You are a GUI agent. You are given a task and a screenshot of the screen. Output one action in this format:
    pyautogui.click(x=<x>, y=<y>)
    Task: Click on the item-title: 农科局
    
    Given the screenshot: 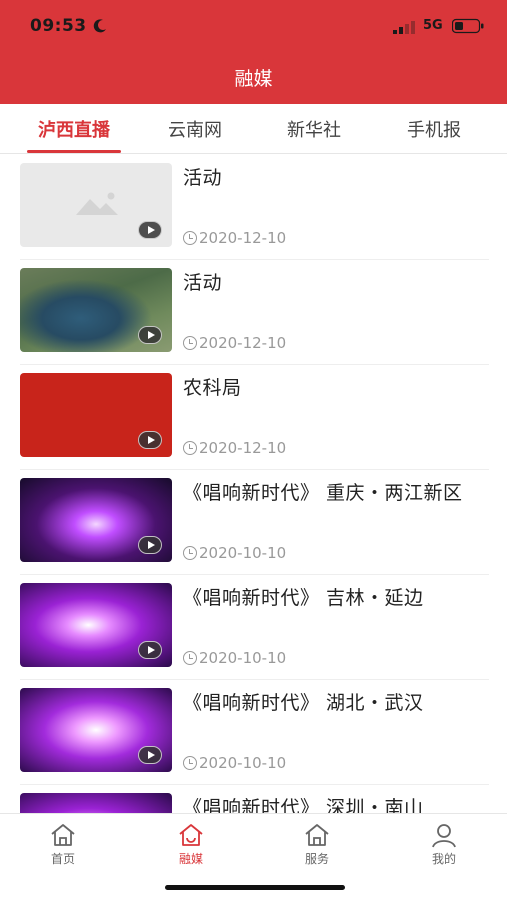 What is the action you would take?
    pyautogui.click(x=212, y=388)
    